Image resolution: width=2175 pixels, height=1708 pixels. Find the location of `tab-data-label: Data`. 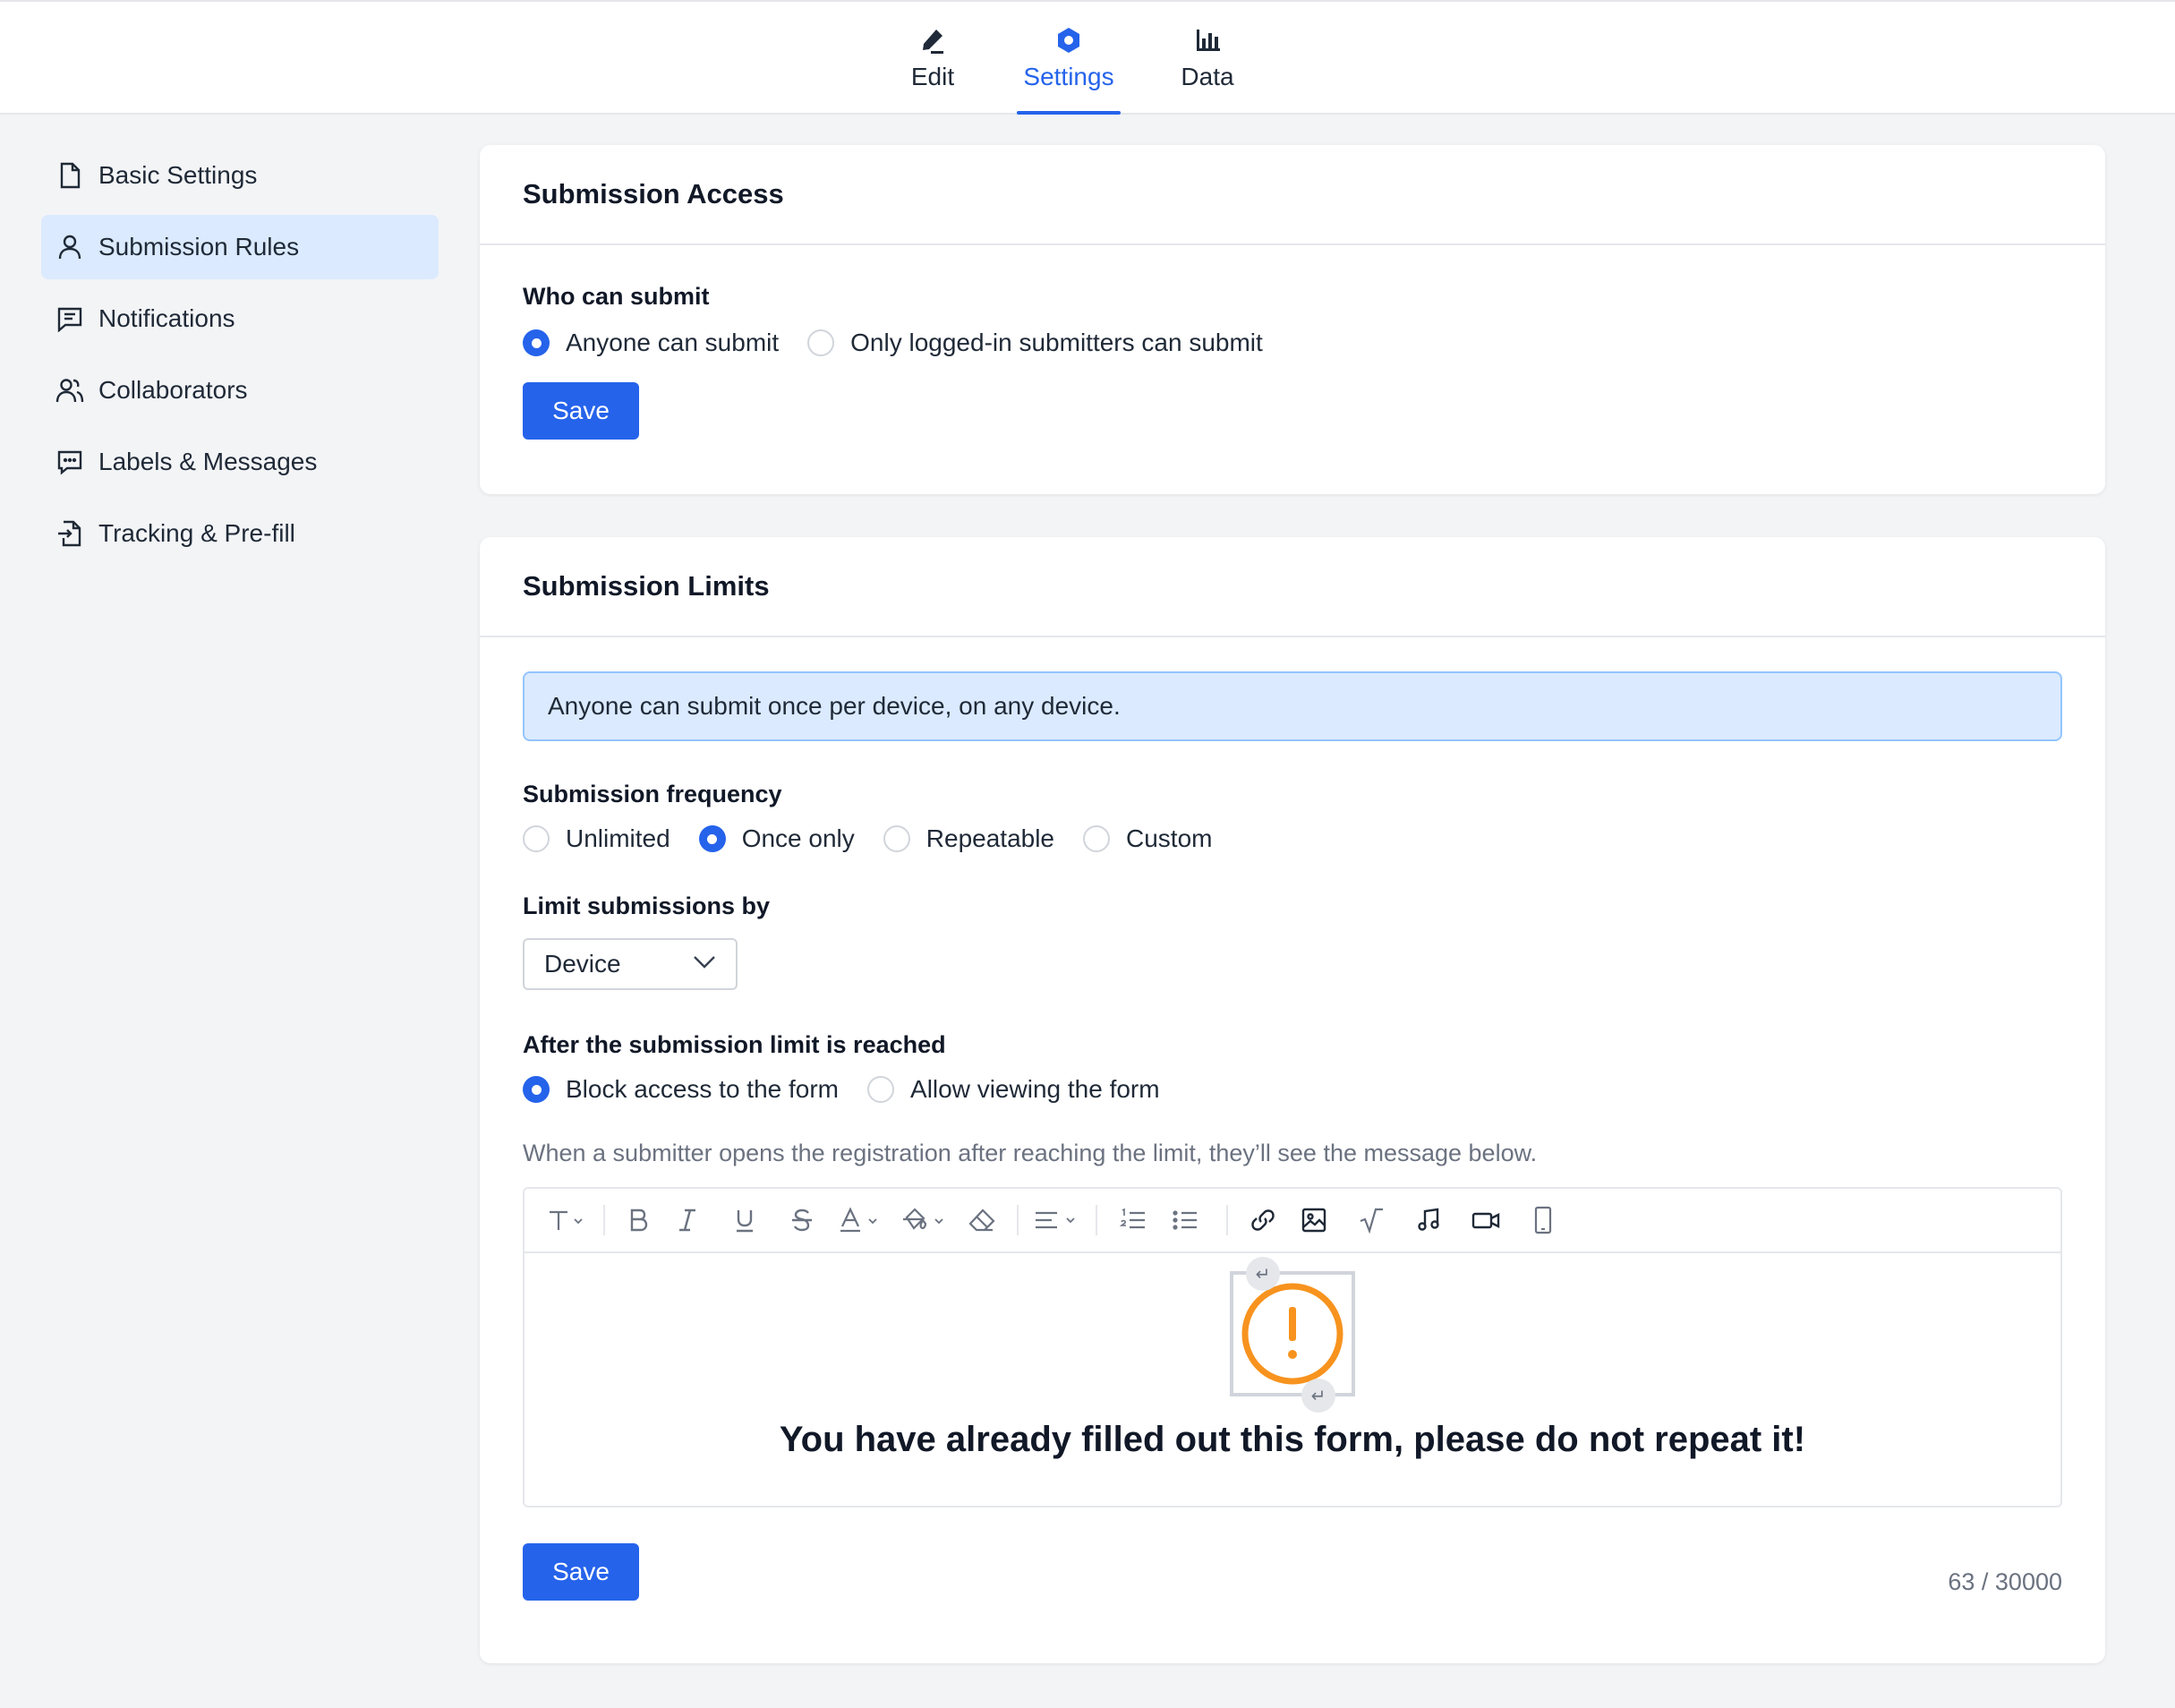

tab-data-label: Data is located at coordinates (1207, 76).